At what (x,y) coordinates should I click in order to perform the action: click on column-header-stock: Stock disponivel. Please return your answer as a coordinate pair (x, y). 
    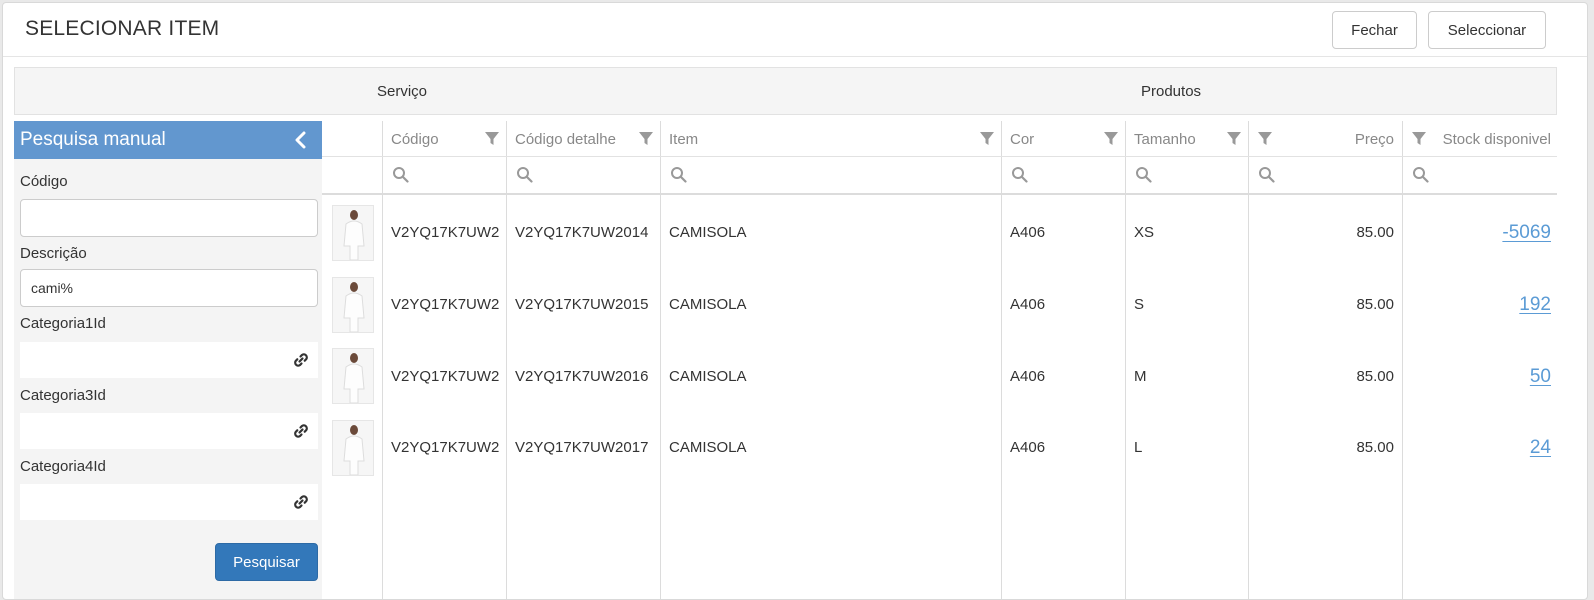
    Looking at the image, I should click on (1491, 139).